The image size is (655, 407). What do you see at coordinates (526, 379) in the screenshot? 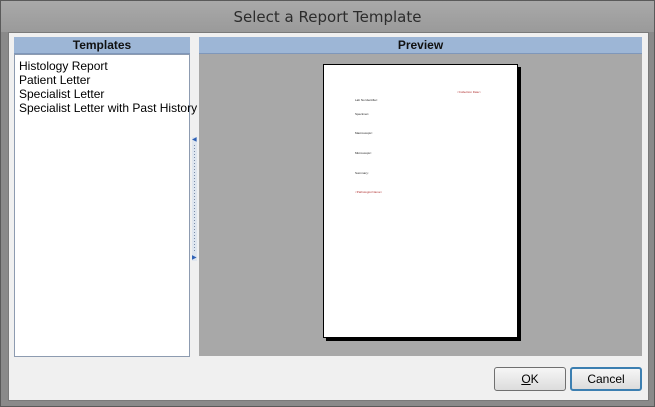
I see `ok-mnemonic: O` at bounding box center [526, 379].